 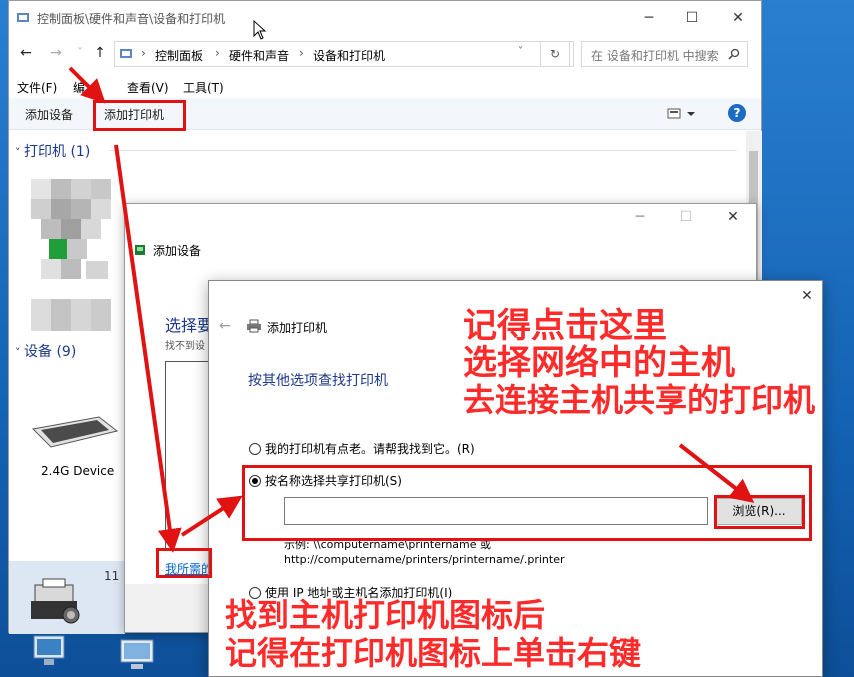 I want to click on annotation-top-line-1: 记得点击这里, so click(x=565, y=326).